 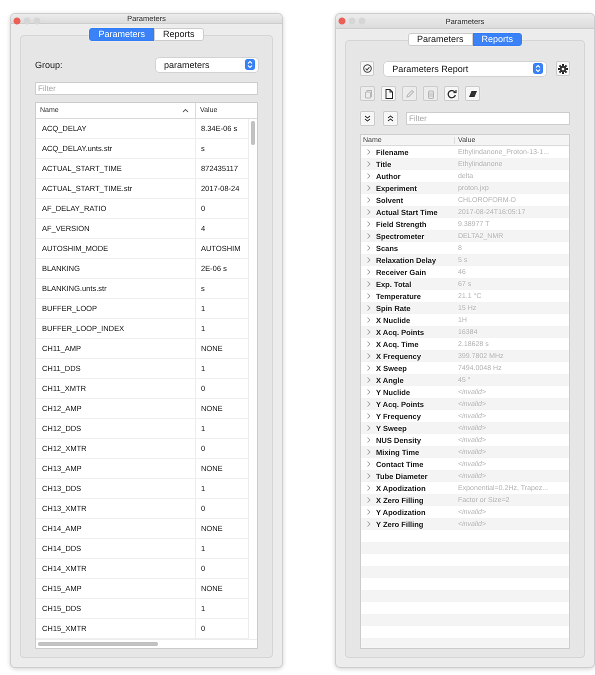 What do you see at coordinates (431, 93) in the screenshot?
I see `trash-icon` at bounding box center [431, 93].